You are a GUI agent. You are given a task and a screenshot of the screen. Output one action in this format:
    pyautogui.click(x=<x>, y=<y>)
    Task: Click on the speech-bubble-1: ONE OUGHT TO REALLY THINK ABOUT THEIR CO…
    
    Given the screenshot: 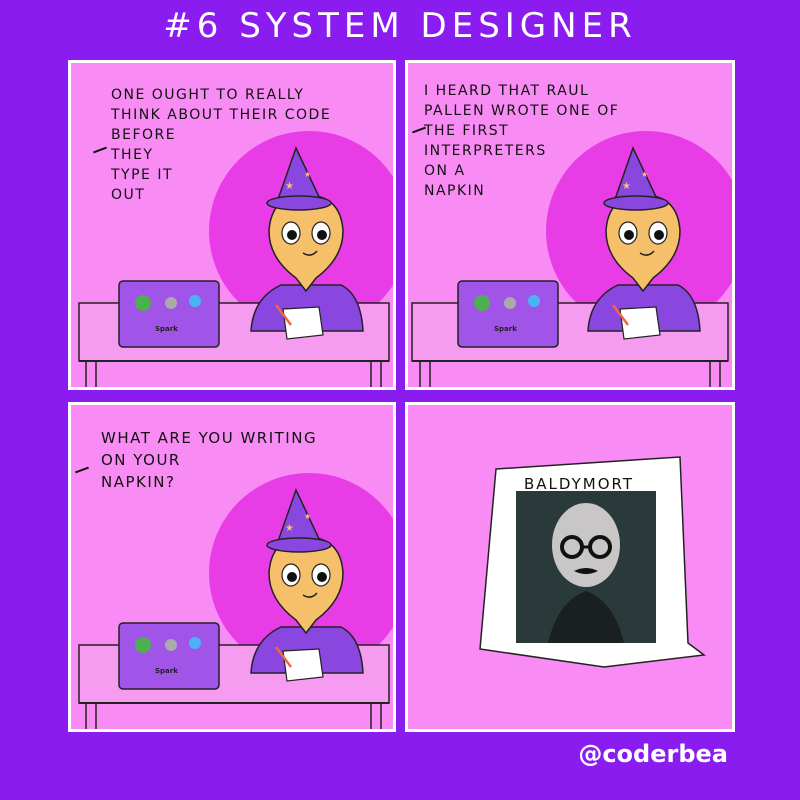 What is the action you would take?
    pyautogui.click(x=221, y=145)
    